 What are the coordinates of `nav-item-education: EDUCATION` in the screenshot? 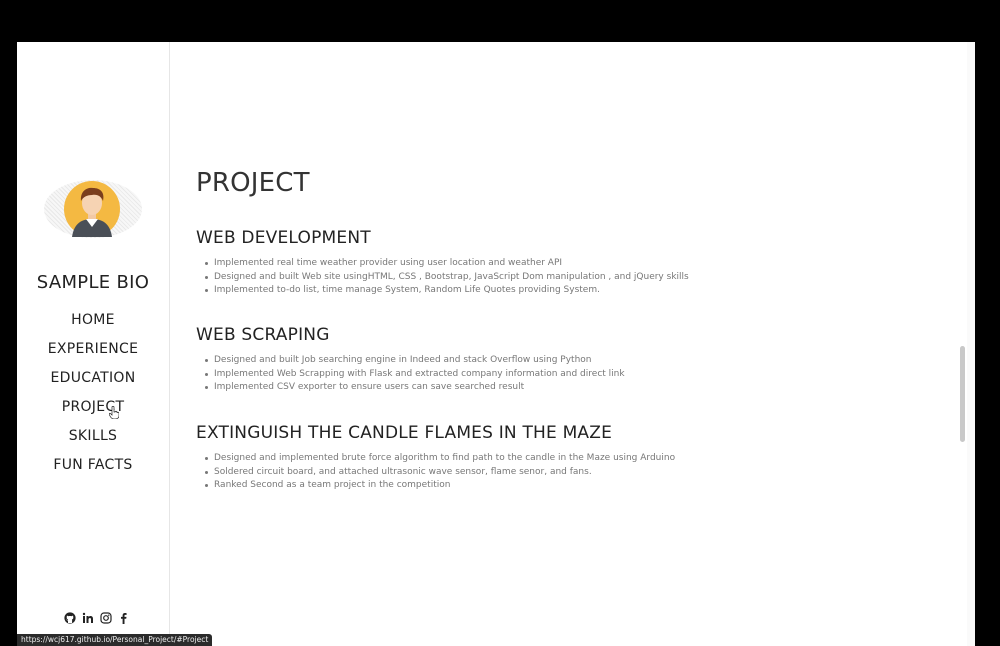 It's located at (93, 382).